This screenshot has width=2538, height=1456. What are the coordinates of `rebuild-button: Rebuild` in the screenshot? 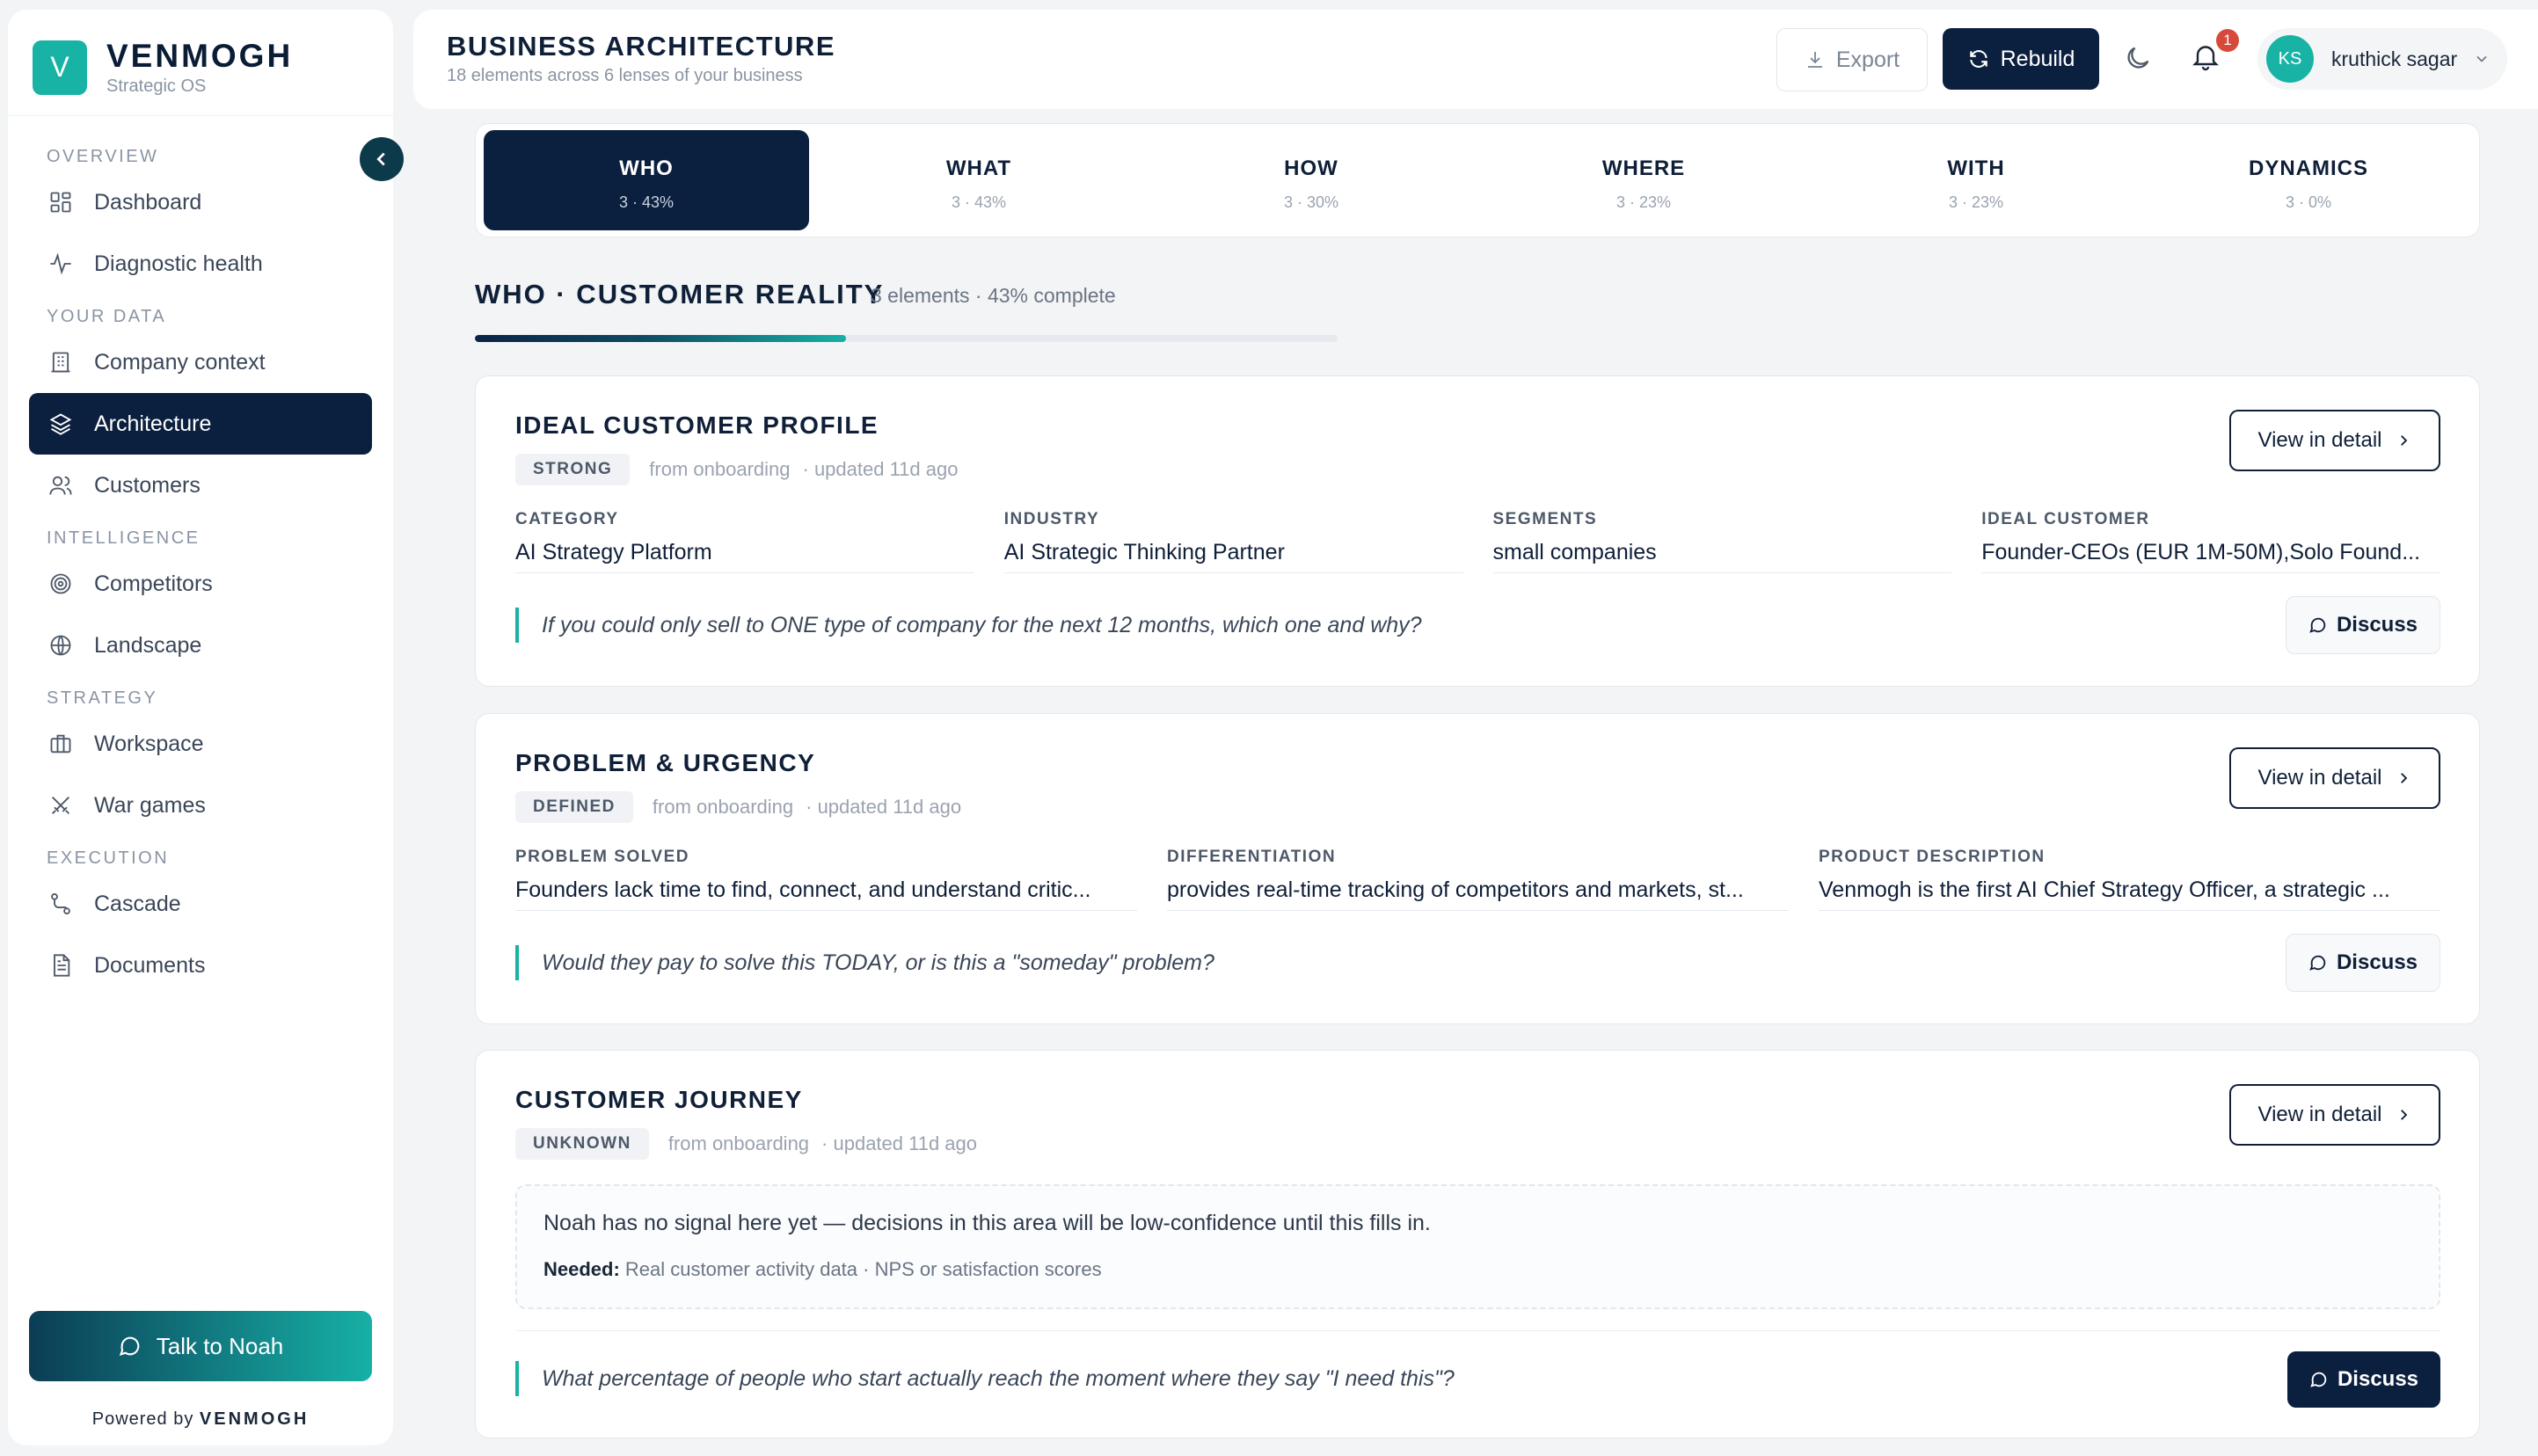 It's located at (2021, 59).